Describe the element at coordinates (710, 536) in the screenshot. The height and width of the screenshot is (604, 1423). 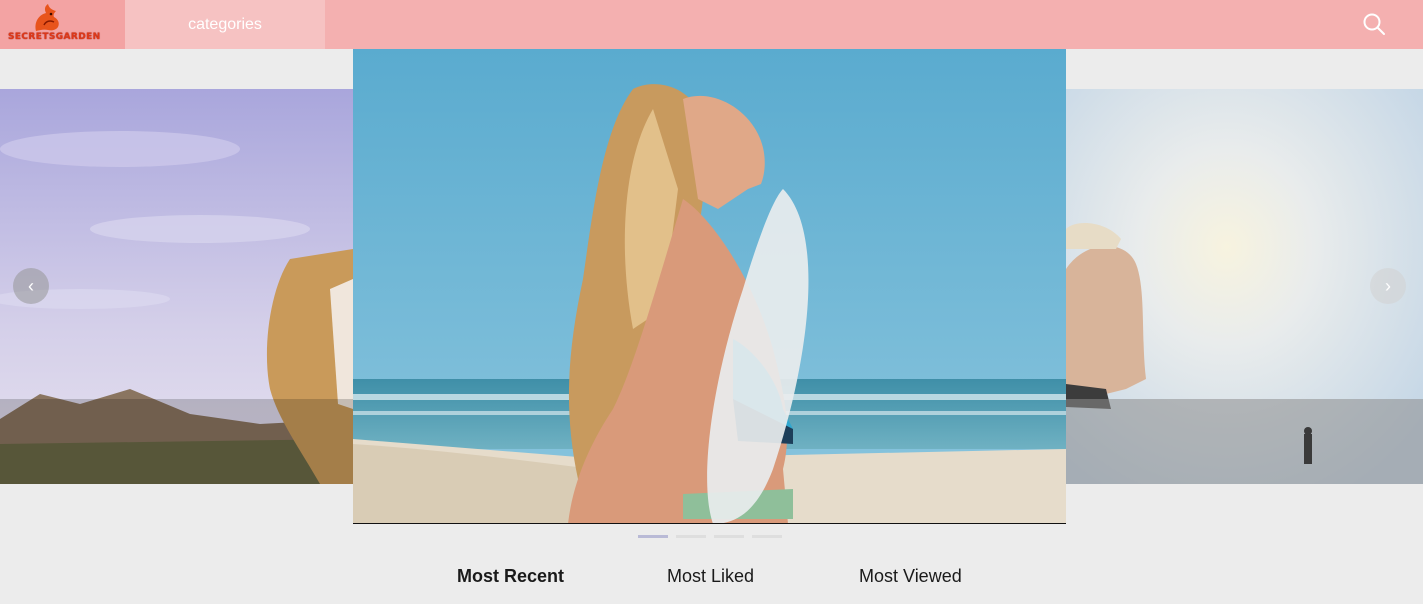
I see `carousel-indicators` at that location.